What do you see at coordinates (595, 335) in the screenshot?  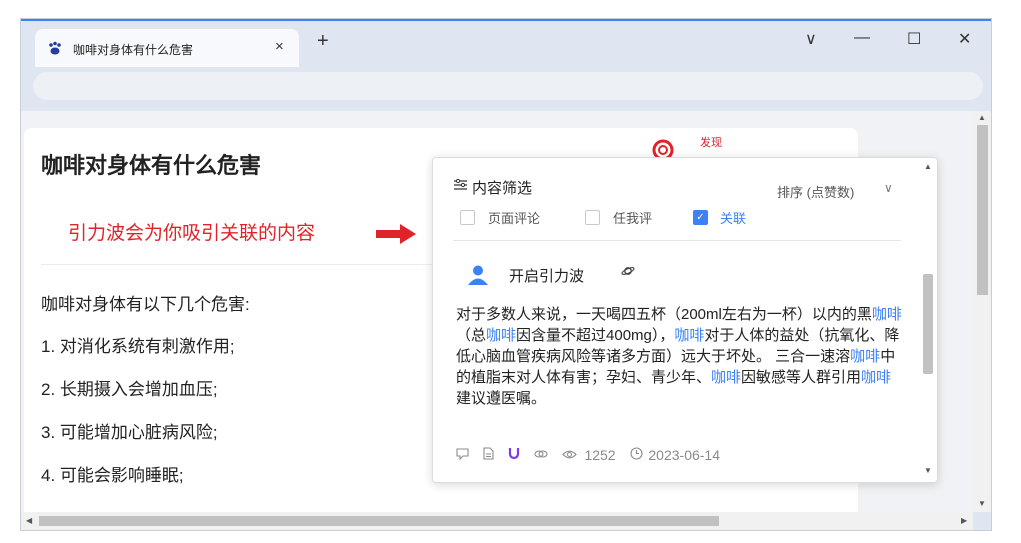 I see `answer-text-segment: 因含量不超过400mg），` at bounding box center [595, 335].